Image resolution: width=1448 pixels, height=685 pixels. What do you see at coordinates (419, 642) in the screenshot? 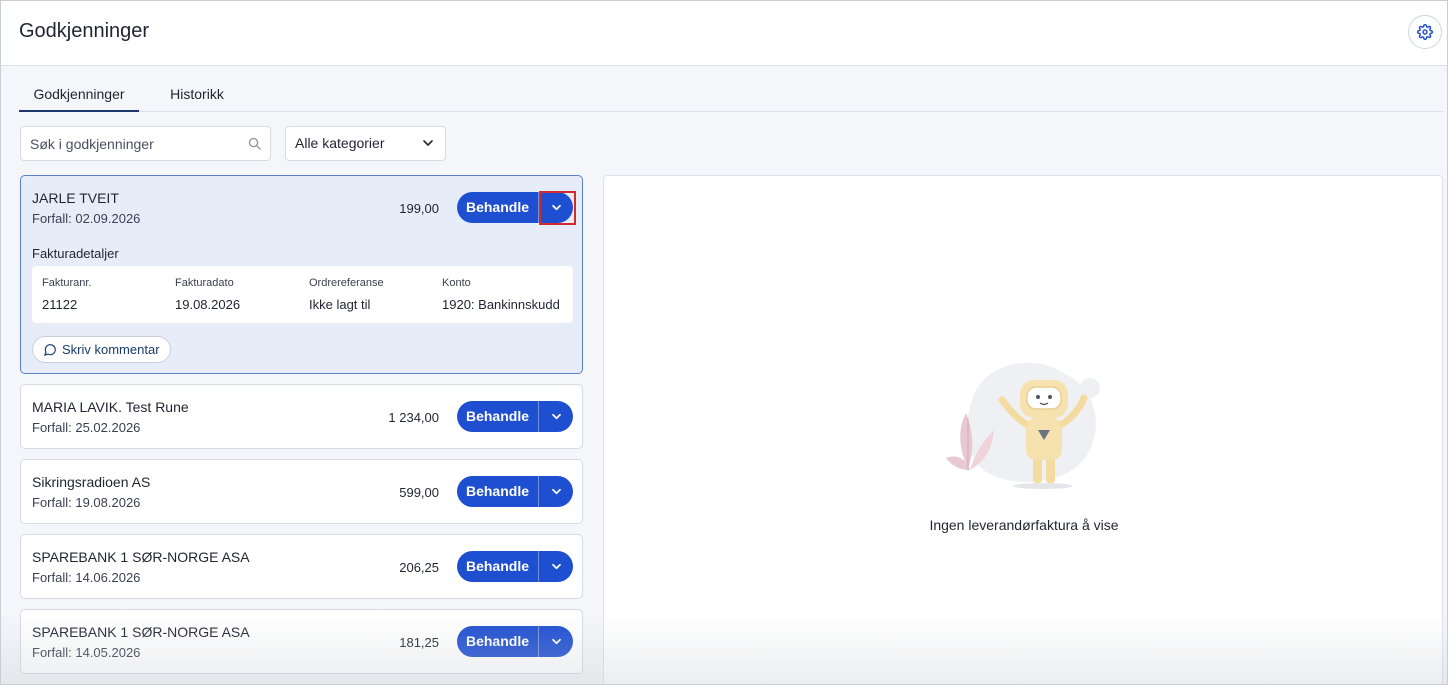
I see `invoice-amount: 181,25` at bounding box center [419, 642].